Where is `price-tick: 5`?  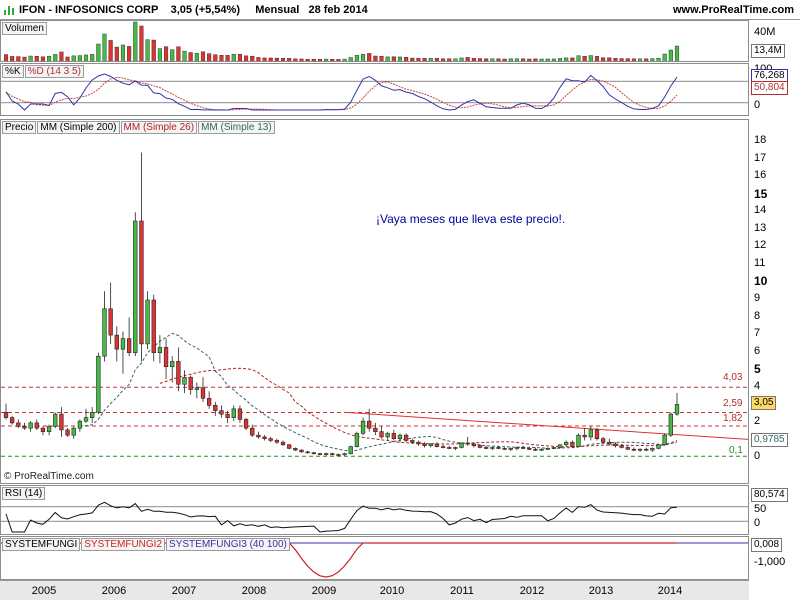
price-tick: 5 is located at coordinates (757, 369).